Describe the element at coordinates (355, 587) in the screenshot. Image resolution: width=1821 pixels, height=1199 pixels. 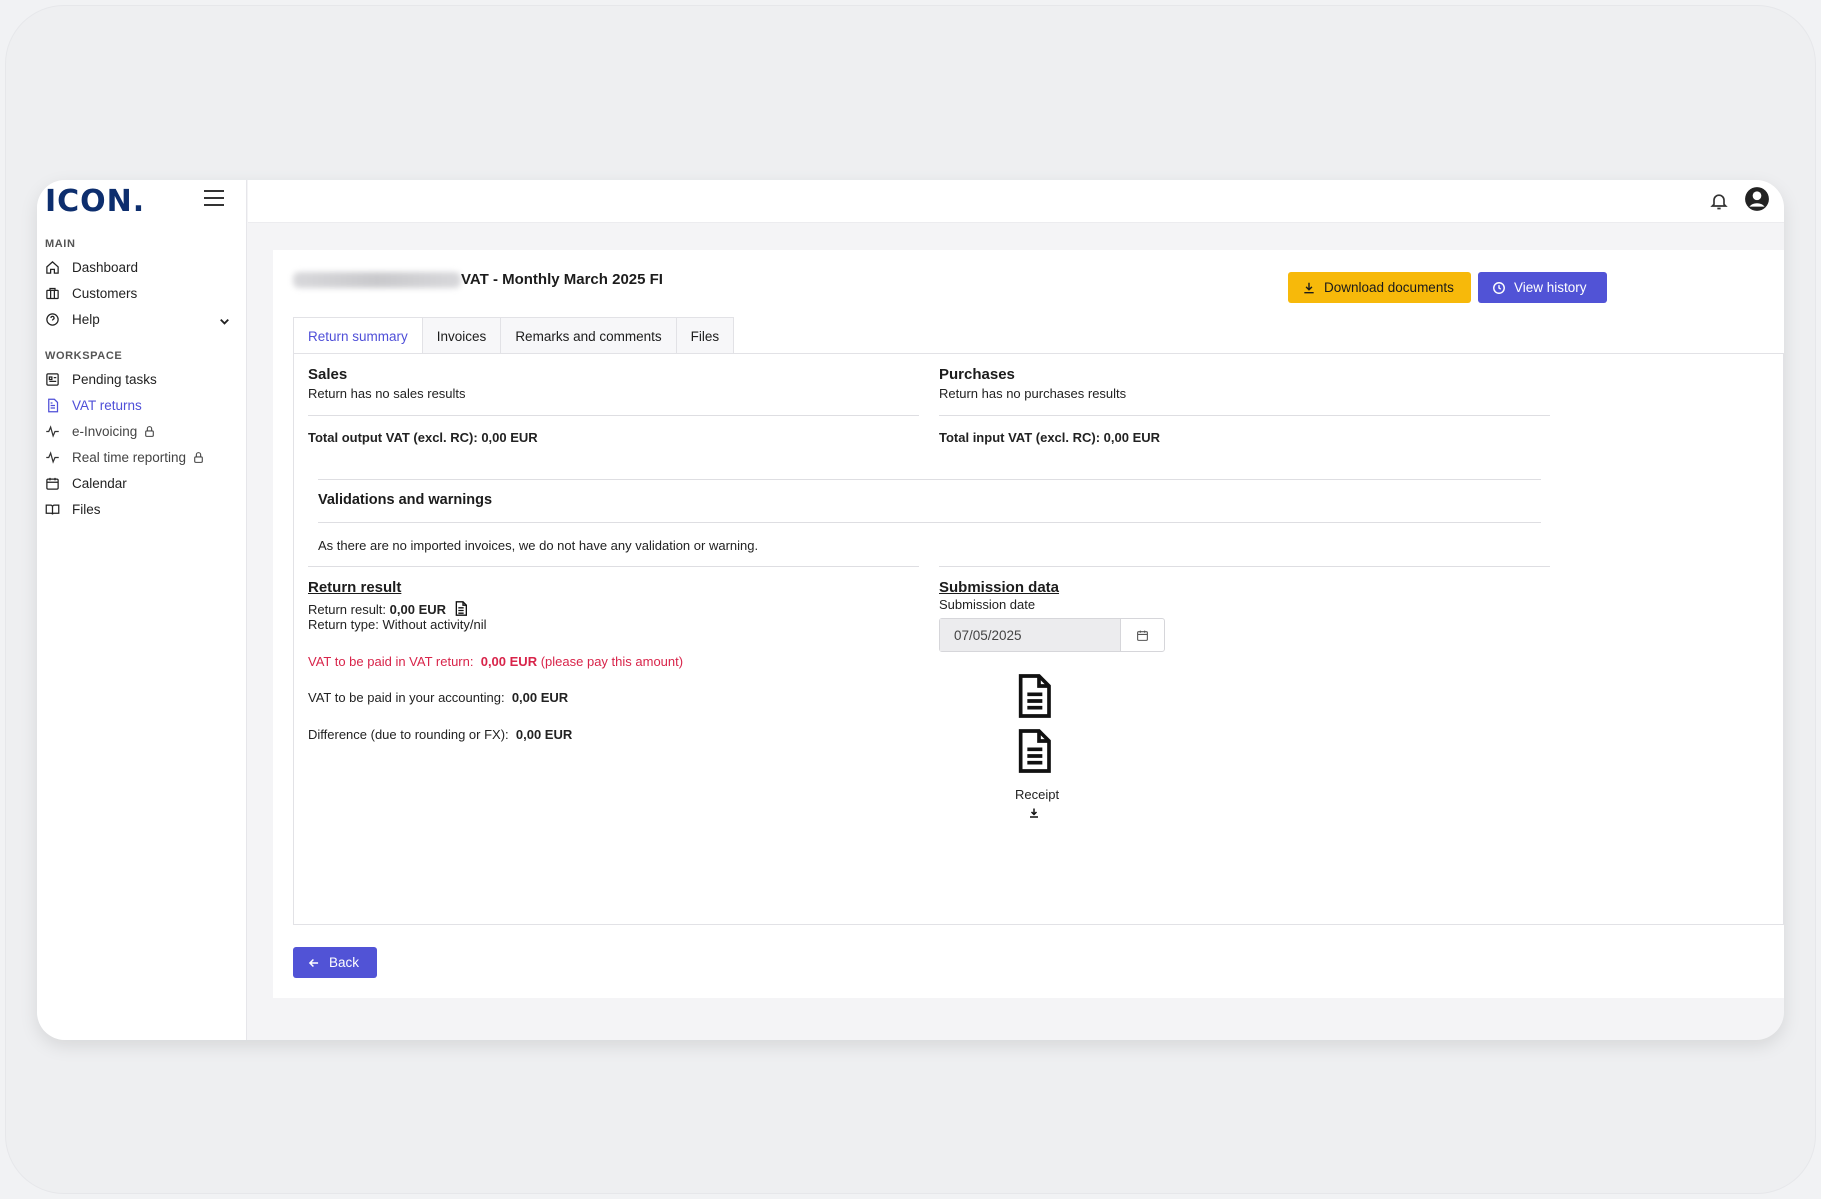
I see `return-result-title: Return result` at that location.